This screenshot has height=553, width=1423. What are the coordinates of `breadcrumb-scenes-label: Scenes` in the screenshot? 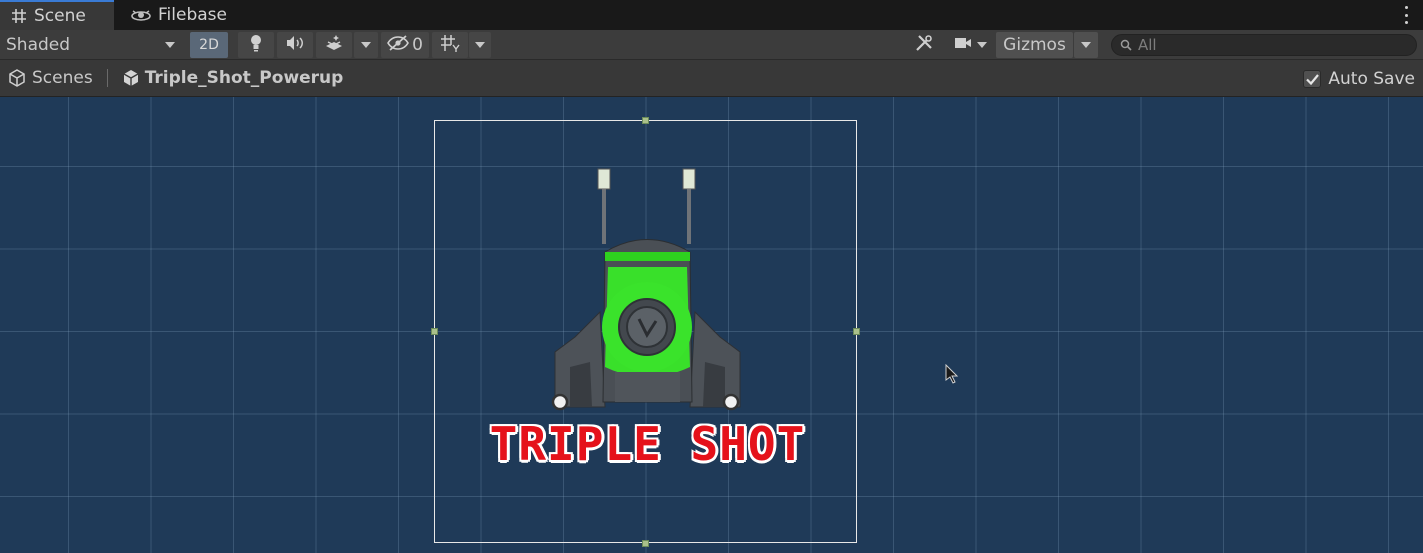 It's located at (62, 78).